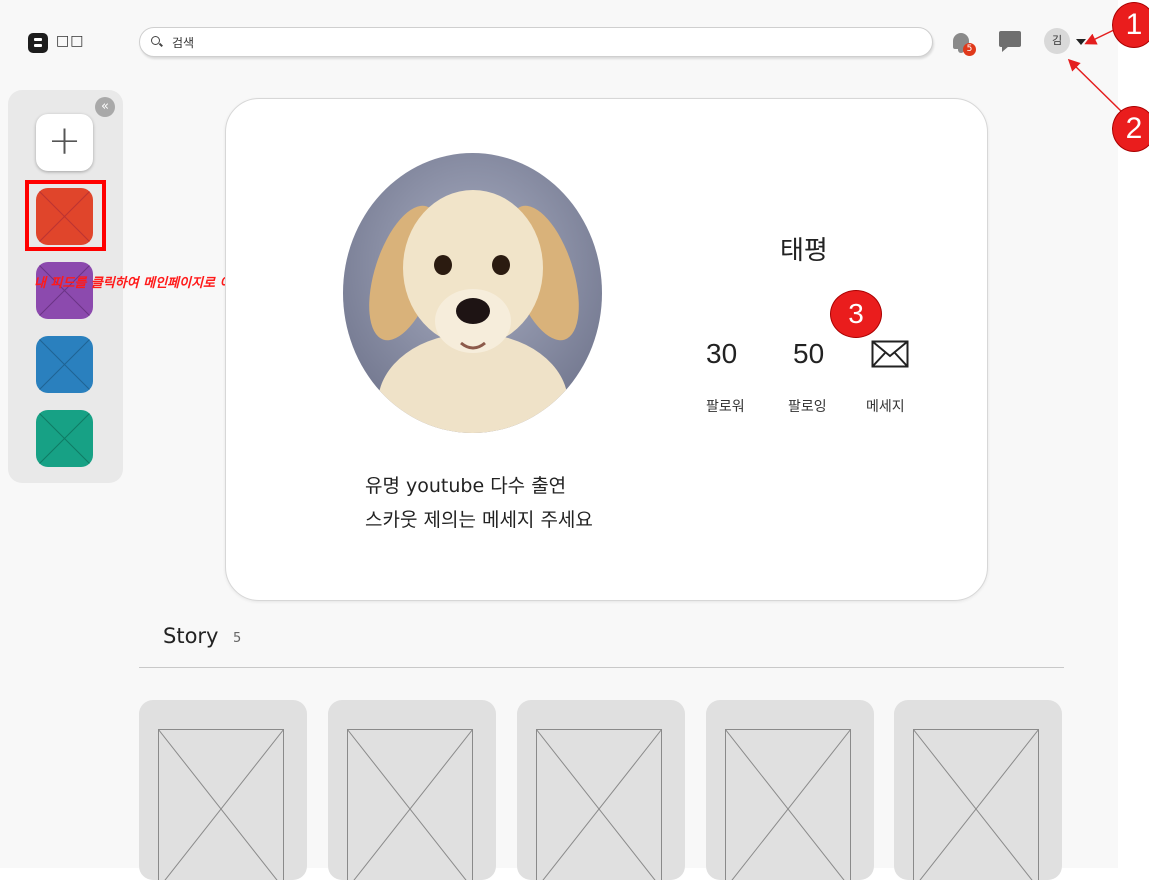 Image resolution: width=1149 pixels, height=880 pixels. Describe the element at coordinates (141, 281) in the screenshot. I see `feed-annotation-text: 내 피드를 클릭하여 메인페이지로 이동!` at that location.